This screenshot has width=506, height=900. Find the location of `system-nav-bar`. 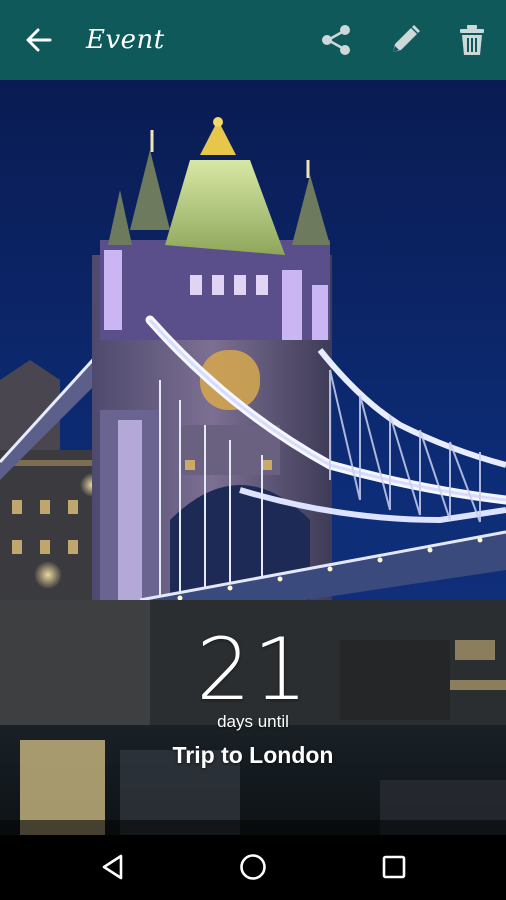

system-nav-bar is located at coordinates (253, 867).